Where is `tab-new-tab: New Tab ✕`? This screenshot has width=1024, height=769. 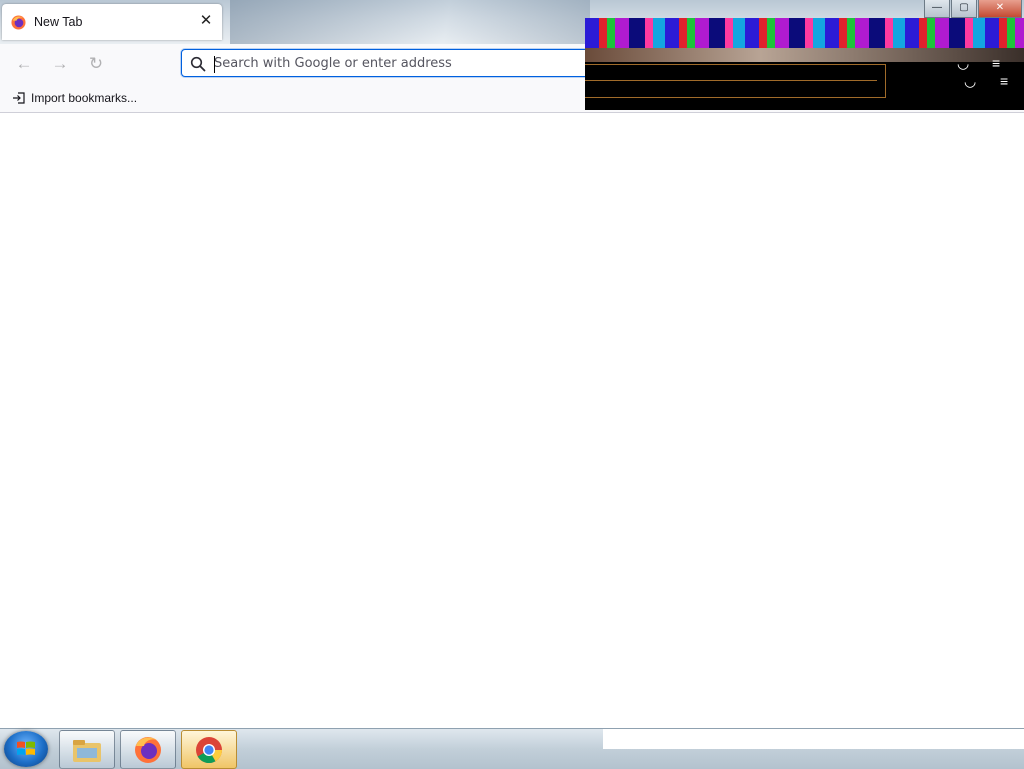 tab-new-tab: New Tab ✕ is located at coordinates (112, 22).